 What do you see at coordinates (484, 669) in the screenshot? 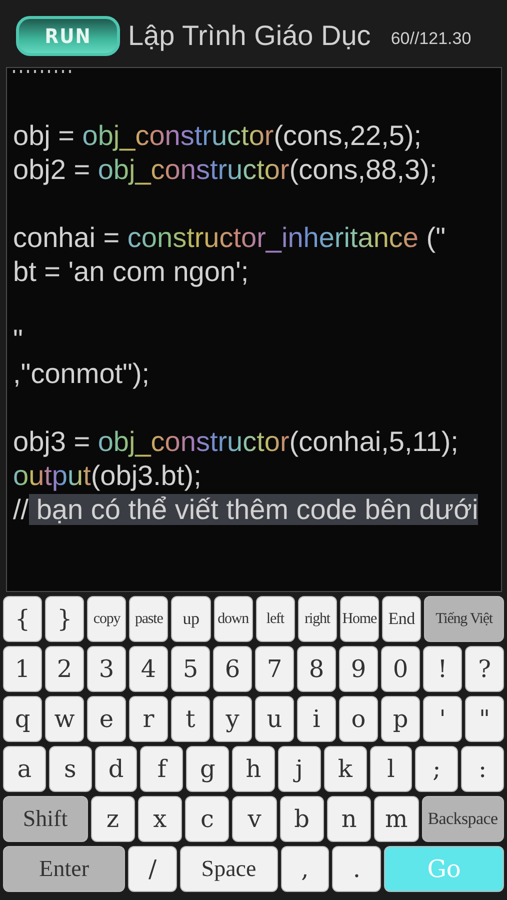
I see `keyboard-key: ?` at bounding box center [484, 669].